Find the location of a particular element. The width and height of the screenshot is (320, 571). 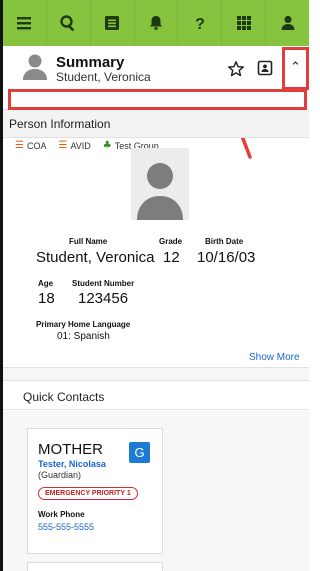

student-photo is located at coordinates (160, 184).